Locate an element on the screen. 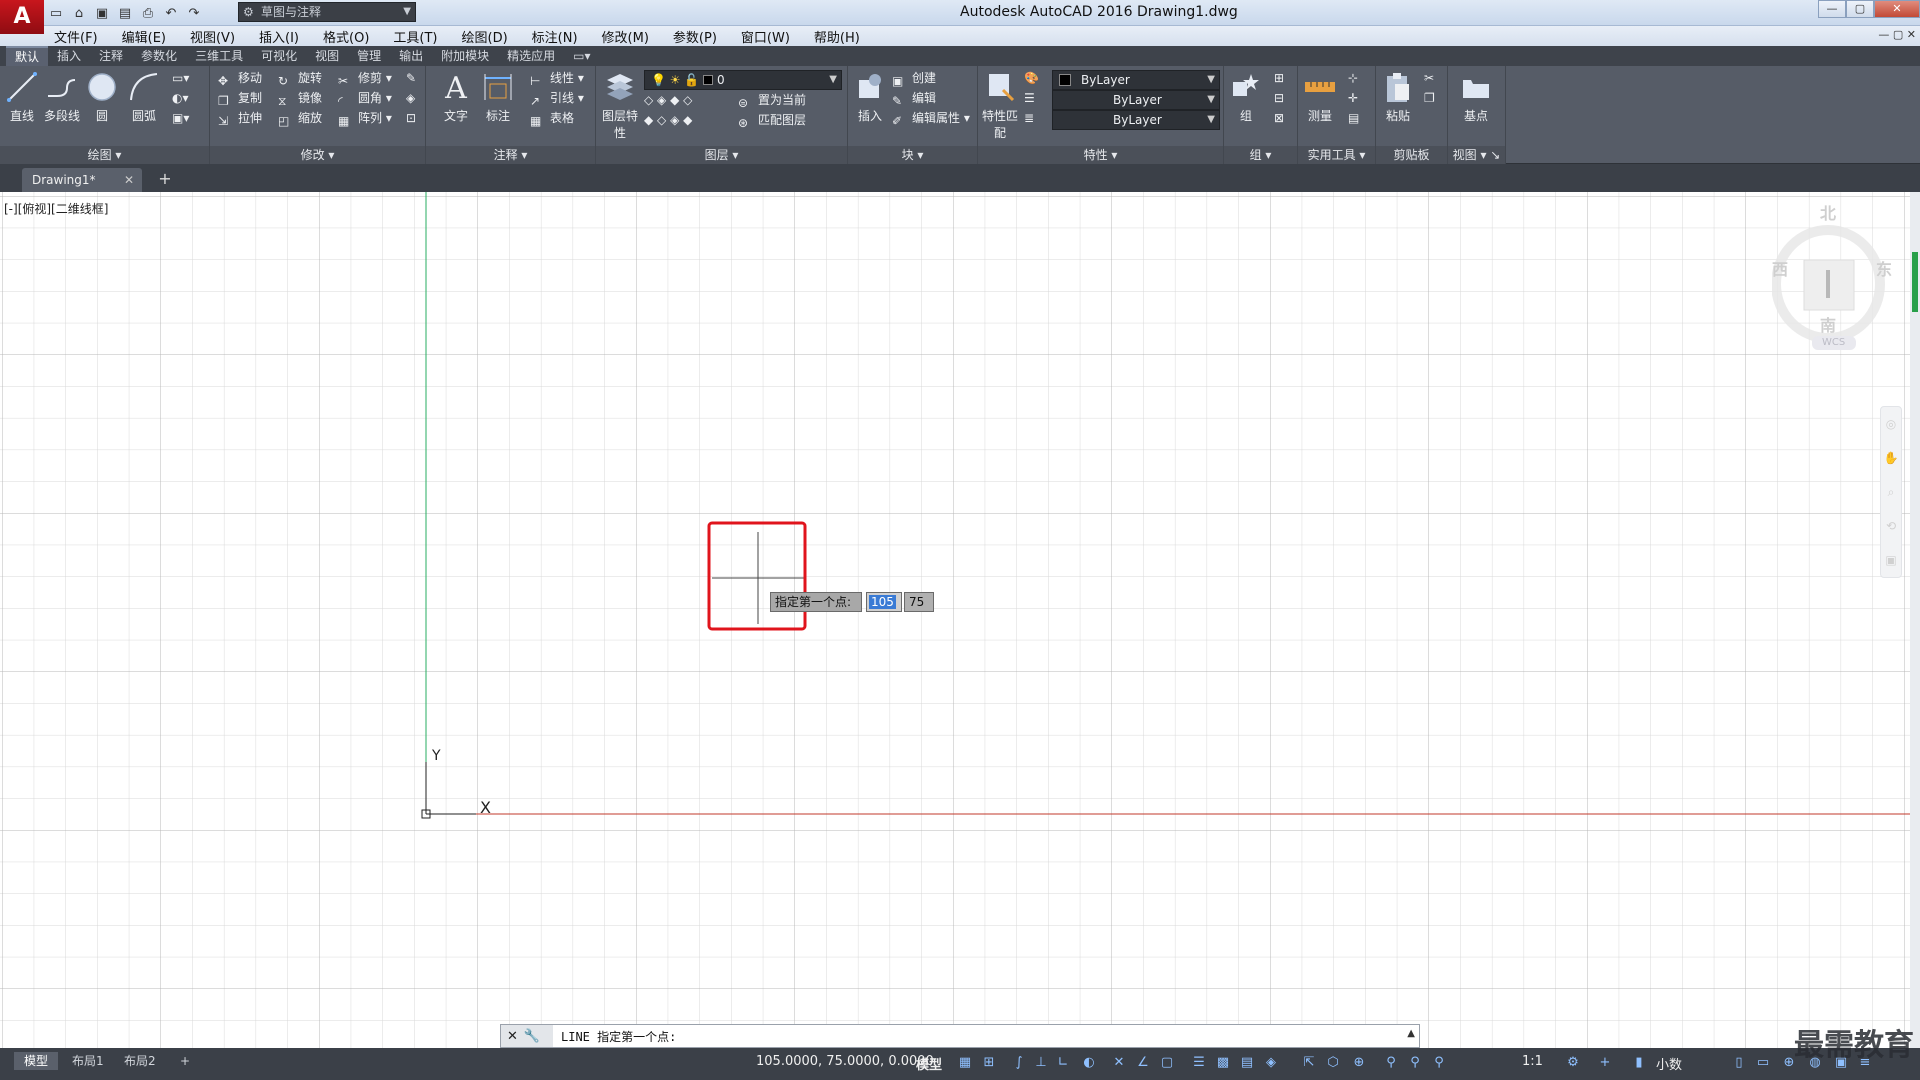 This screenshot has height=1080, width=1920. panel-draw-title: 绘图 ▾ is located at coordinates (104, 155).